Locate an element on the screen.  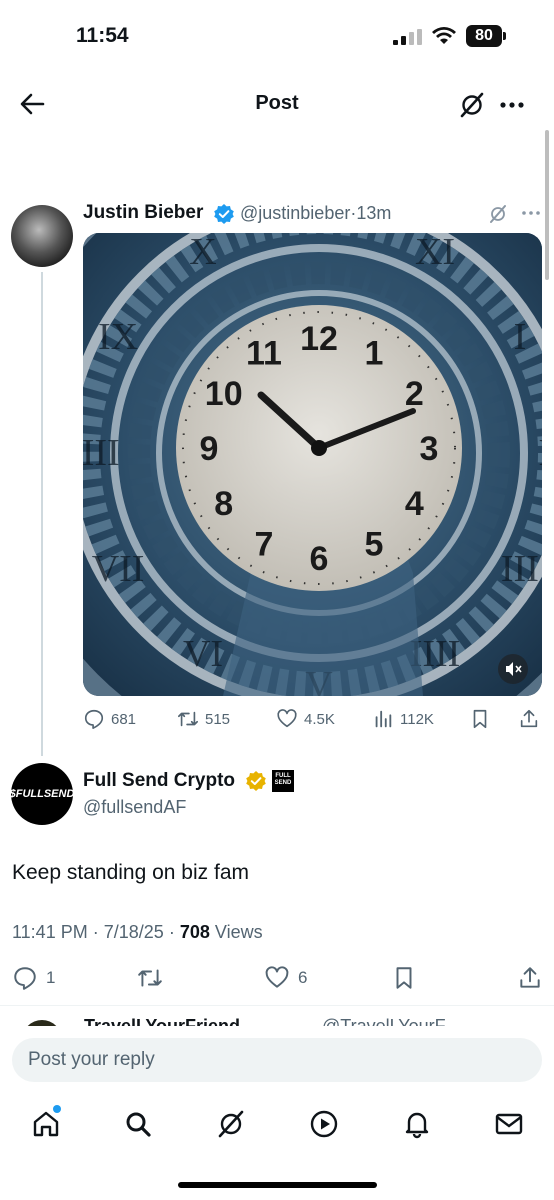
reply-count: 1 is located at coordinates (51, 977).